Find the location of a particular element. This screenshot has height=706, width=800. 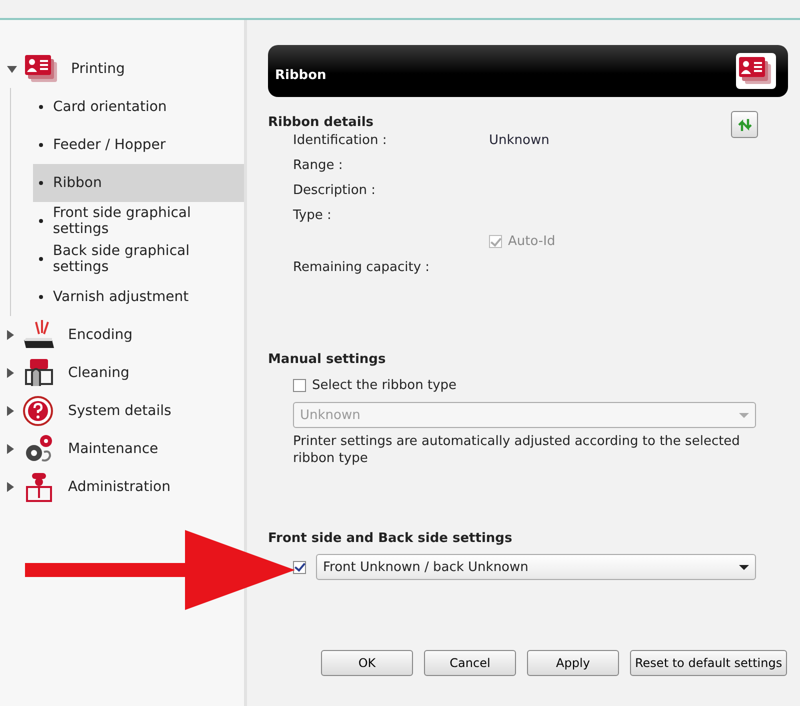

tree-item: Administration is located at coordinates (119, 487).